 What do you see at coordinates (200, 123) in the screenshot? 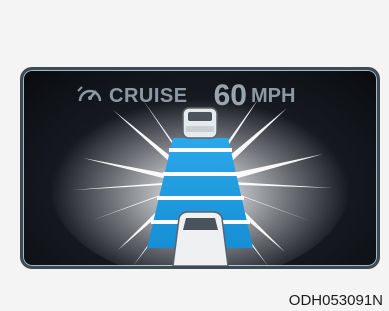
I see `vehicle-ahead` at bounding box center [200, 123].